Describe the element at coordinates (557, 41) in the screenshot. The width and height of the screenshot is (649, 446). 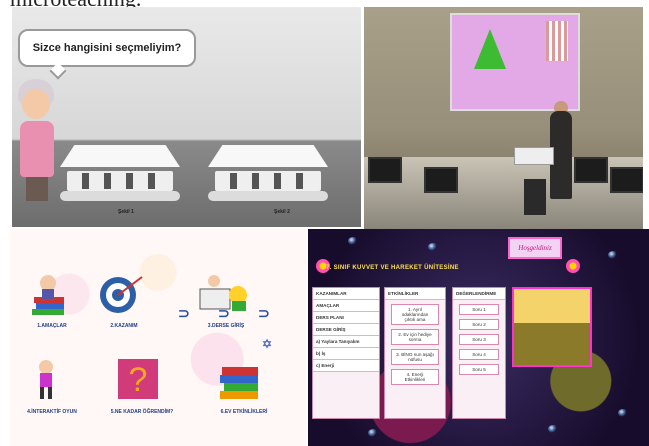
I see `pattern-image` at that location.